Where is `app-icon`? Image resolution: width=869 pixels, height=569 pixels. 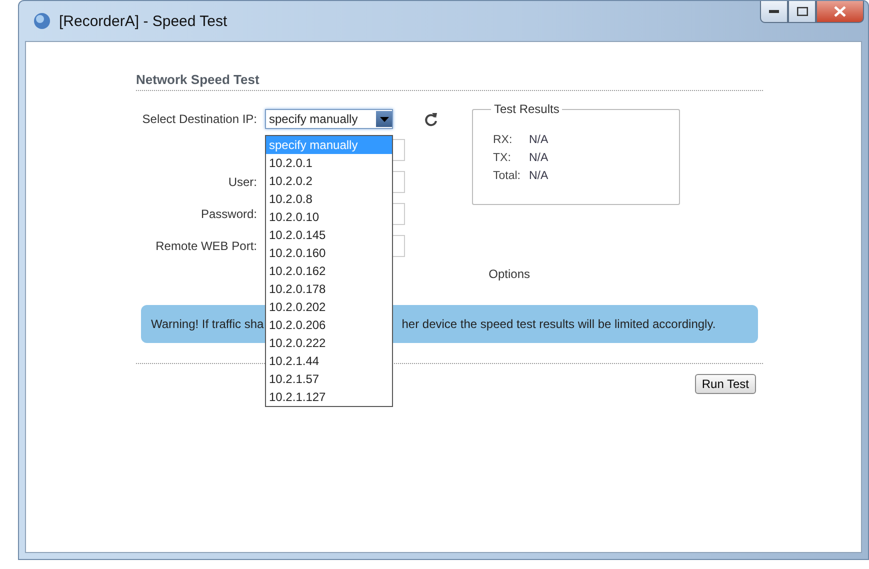 app-icon is located at coordinates (42, 21).